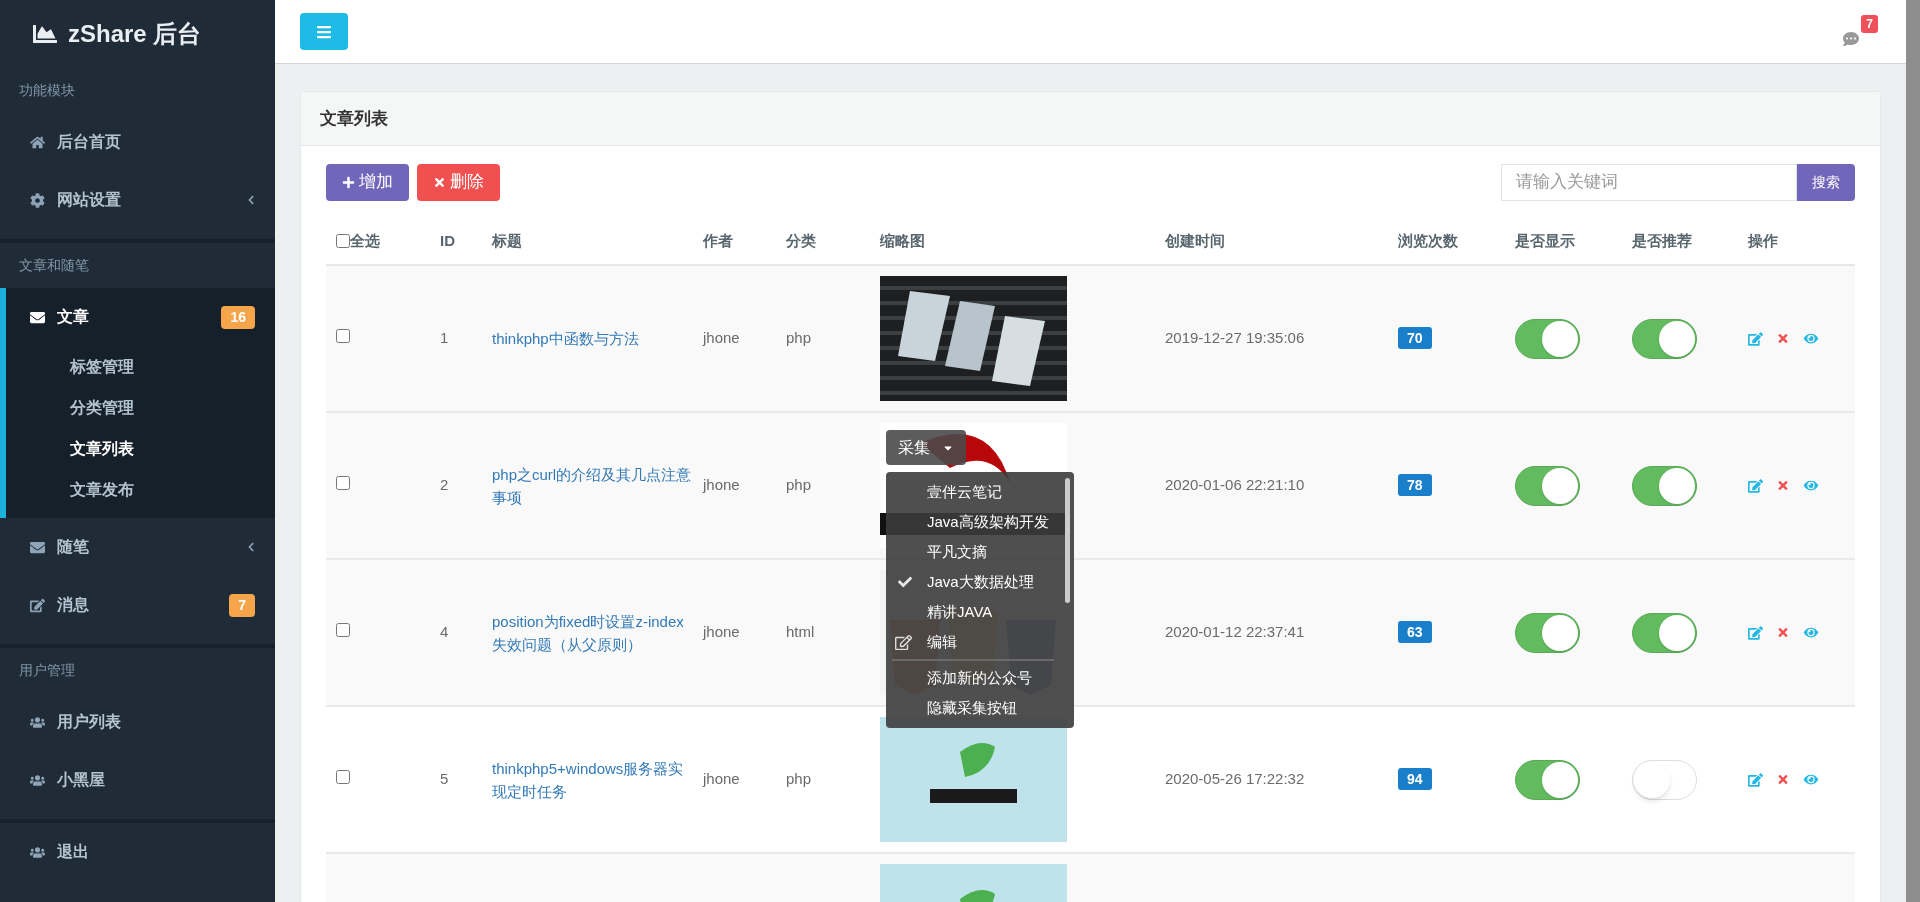  Describe the element at coordinates (367, 182) in the screenshot. I see `add-button: 增加` at that location.